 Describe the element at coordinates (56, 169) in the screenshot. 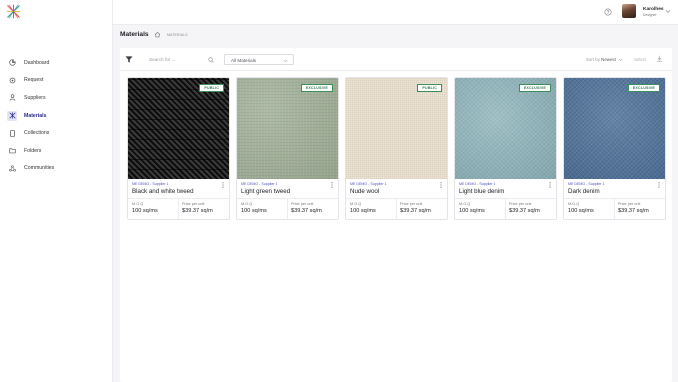

I see `sidebar-item-communities: Communities` at that location.